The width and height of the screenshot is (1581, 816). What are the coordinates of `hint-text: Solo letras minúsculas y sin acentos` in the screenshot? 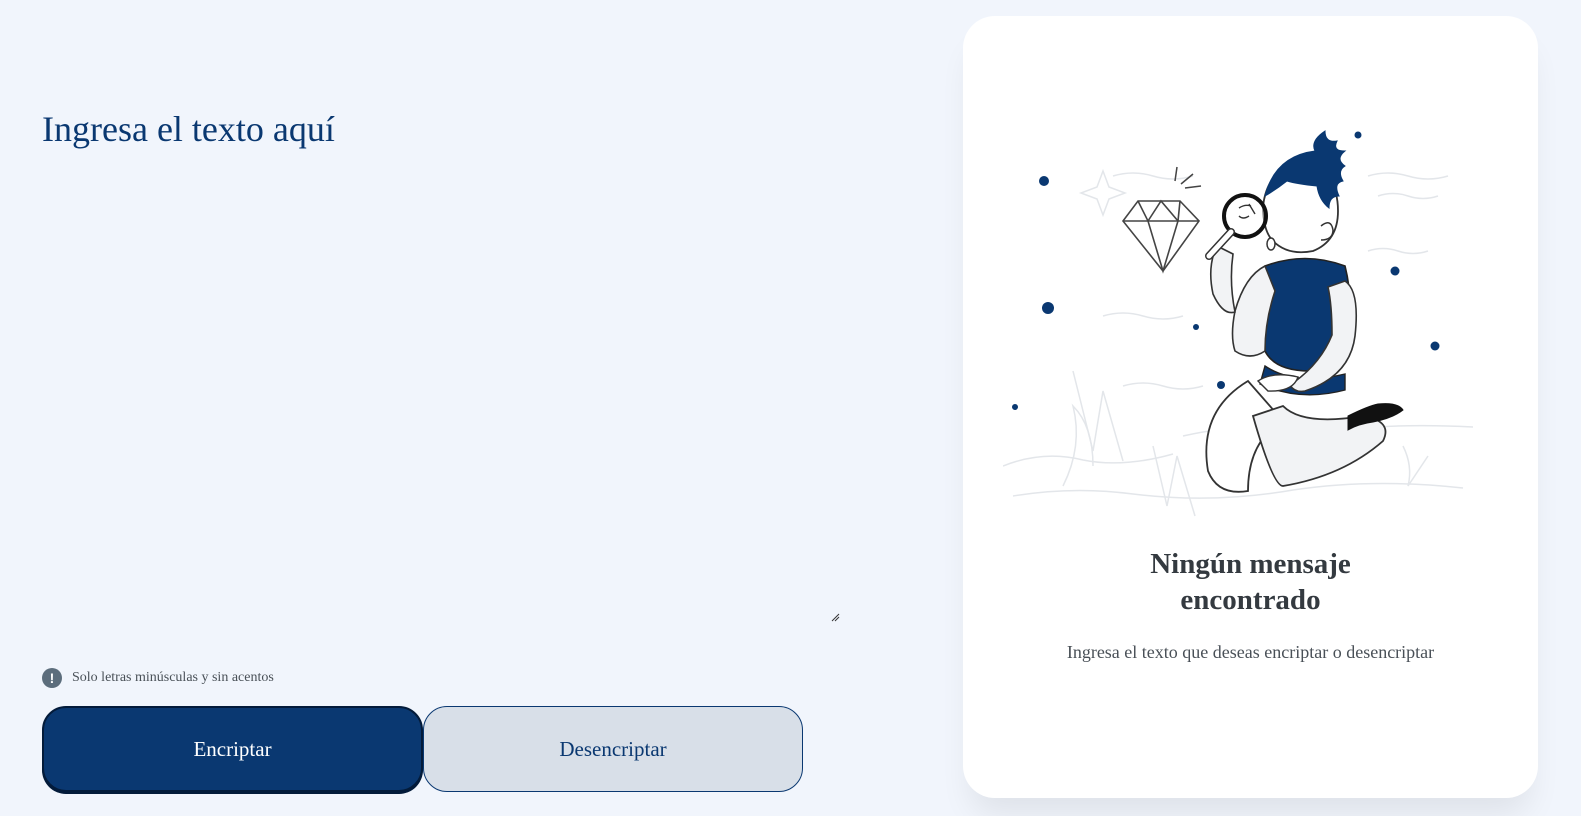 It's located at (173, 677).